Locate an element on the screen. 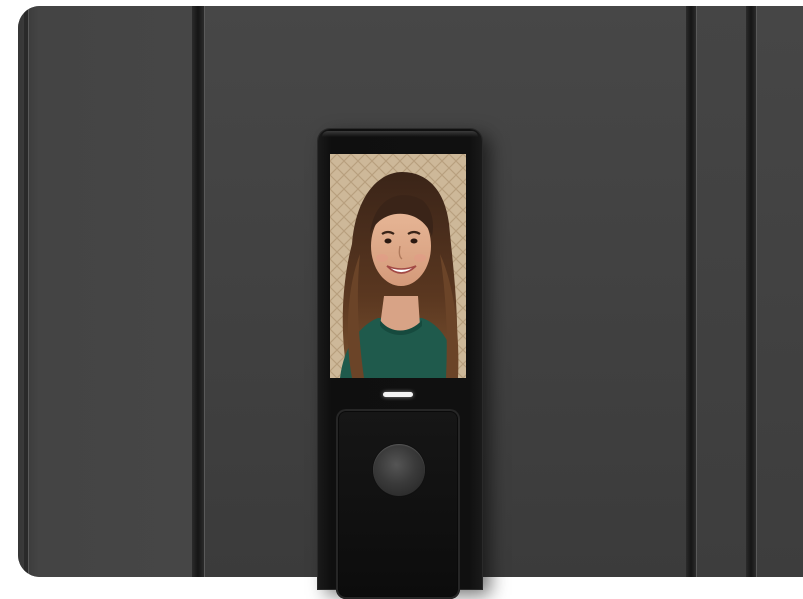 The height and width of the screenshot is (599, 803). keypad-panel is located at coordinates (398, 504).